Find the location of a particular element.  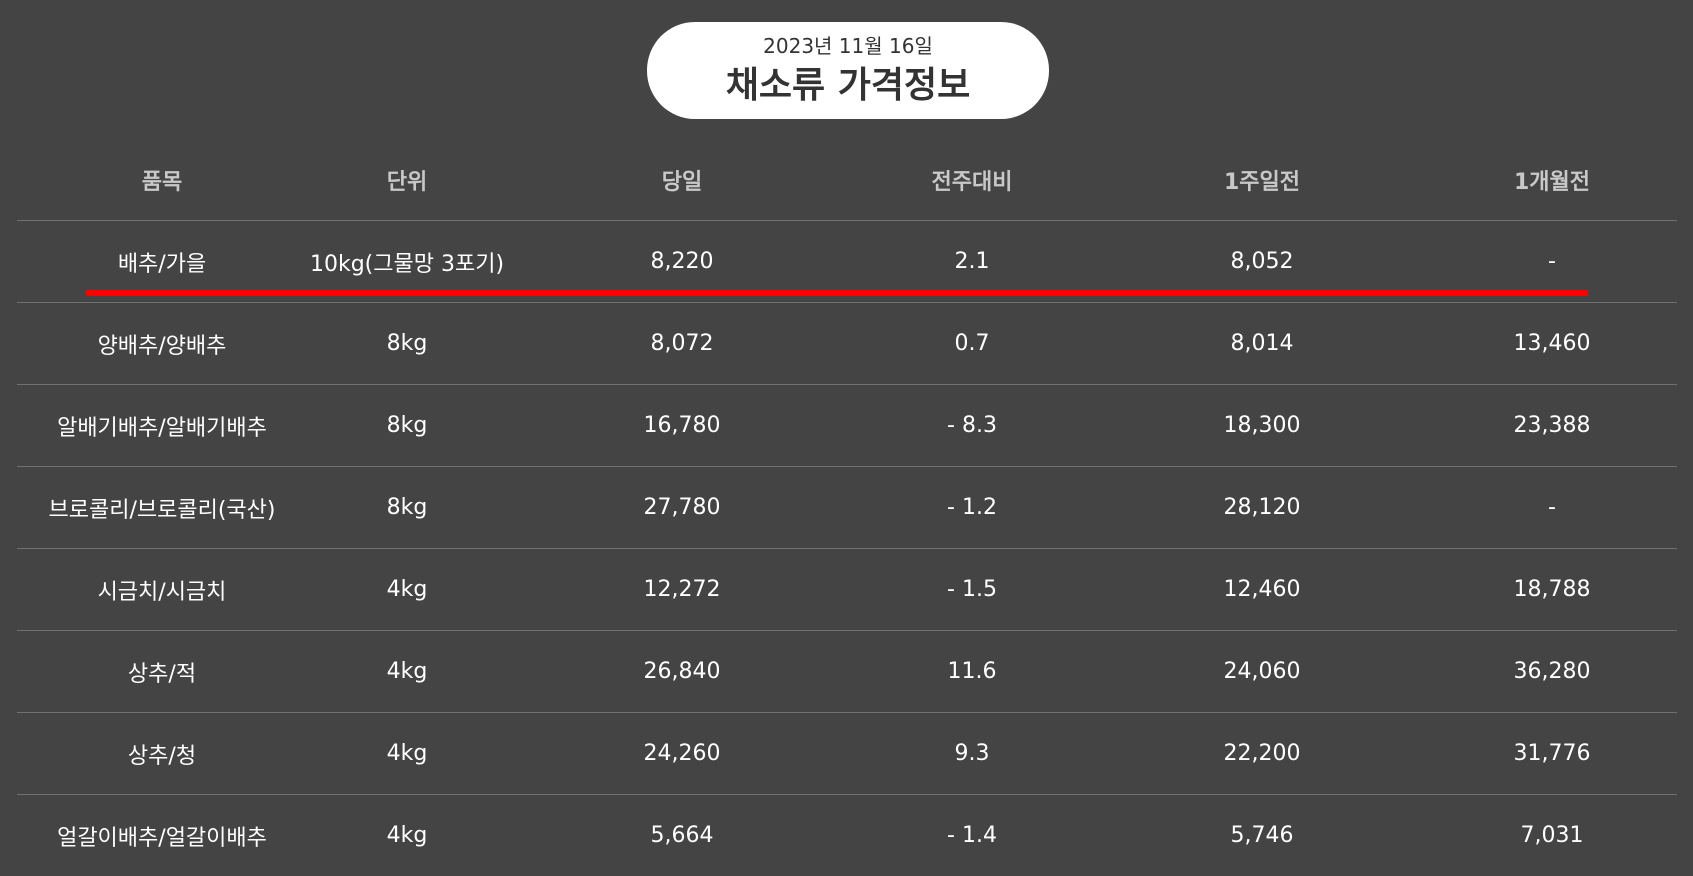

cell-week-ago: 18,300 is located at coordinates (1262, 425).